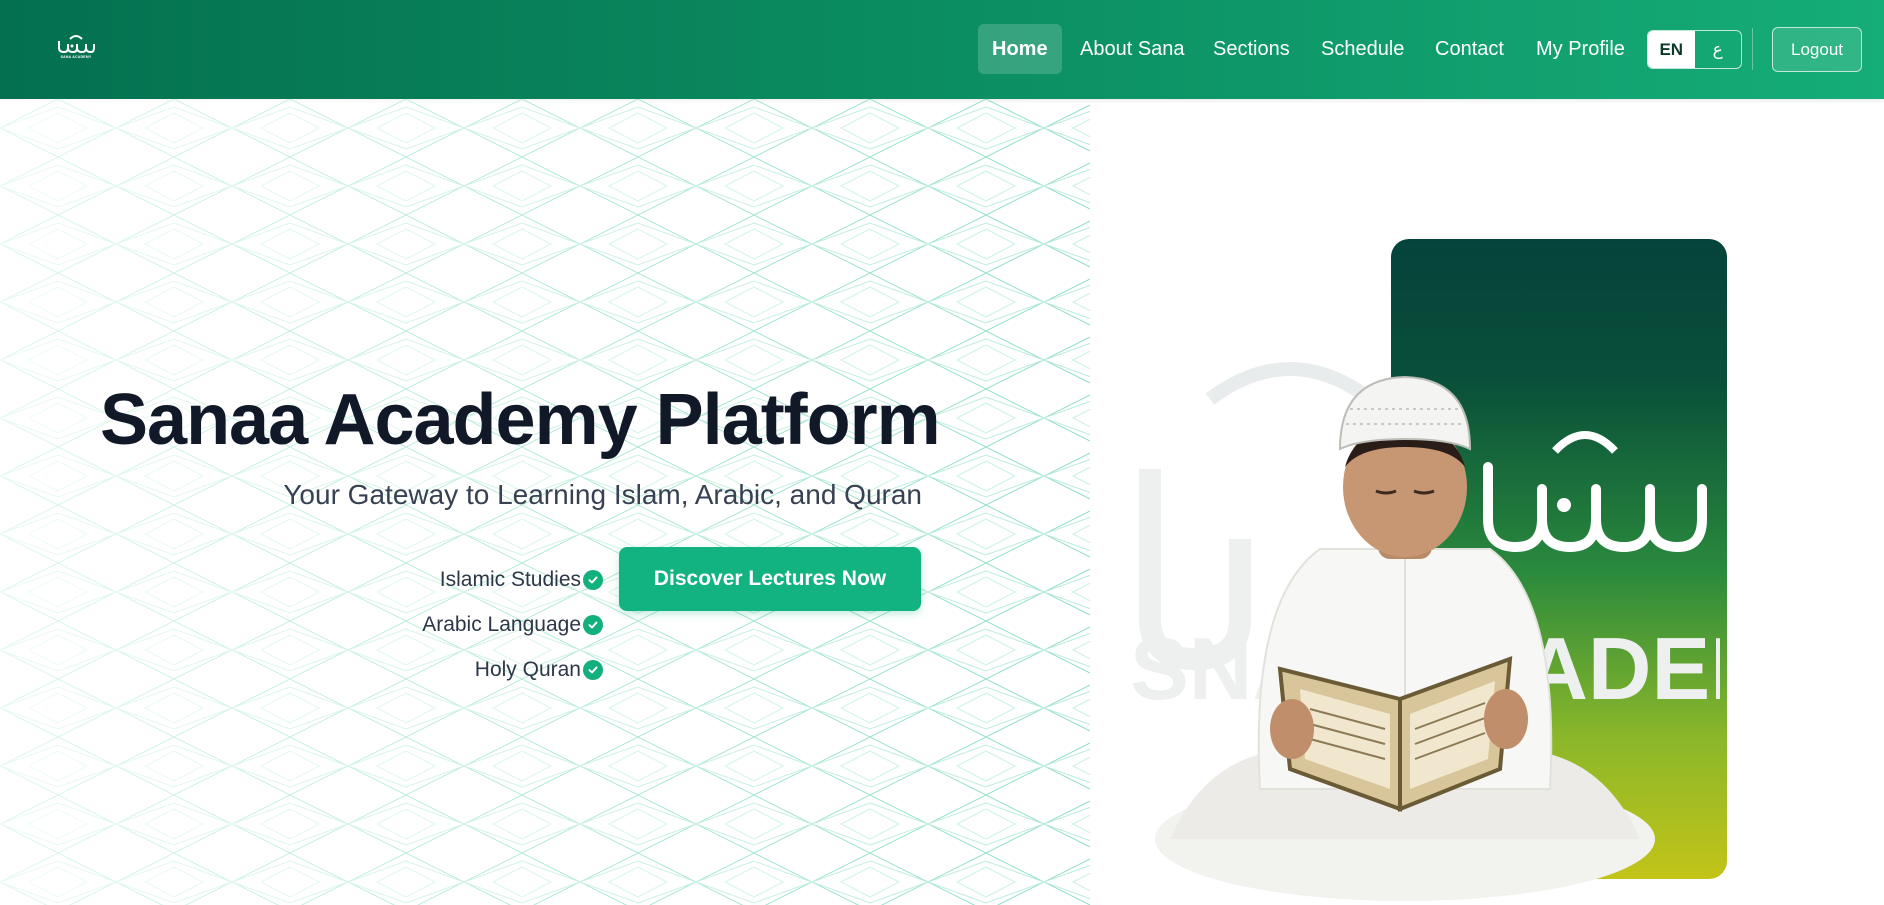 This screenshot has height=905, width=1884. What do you see at coordinates (1251, 49) in the screenshot?
I see `nav-sections: Sections` at bounding box center [1251, 49].